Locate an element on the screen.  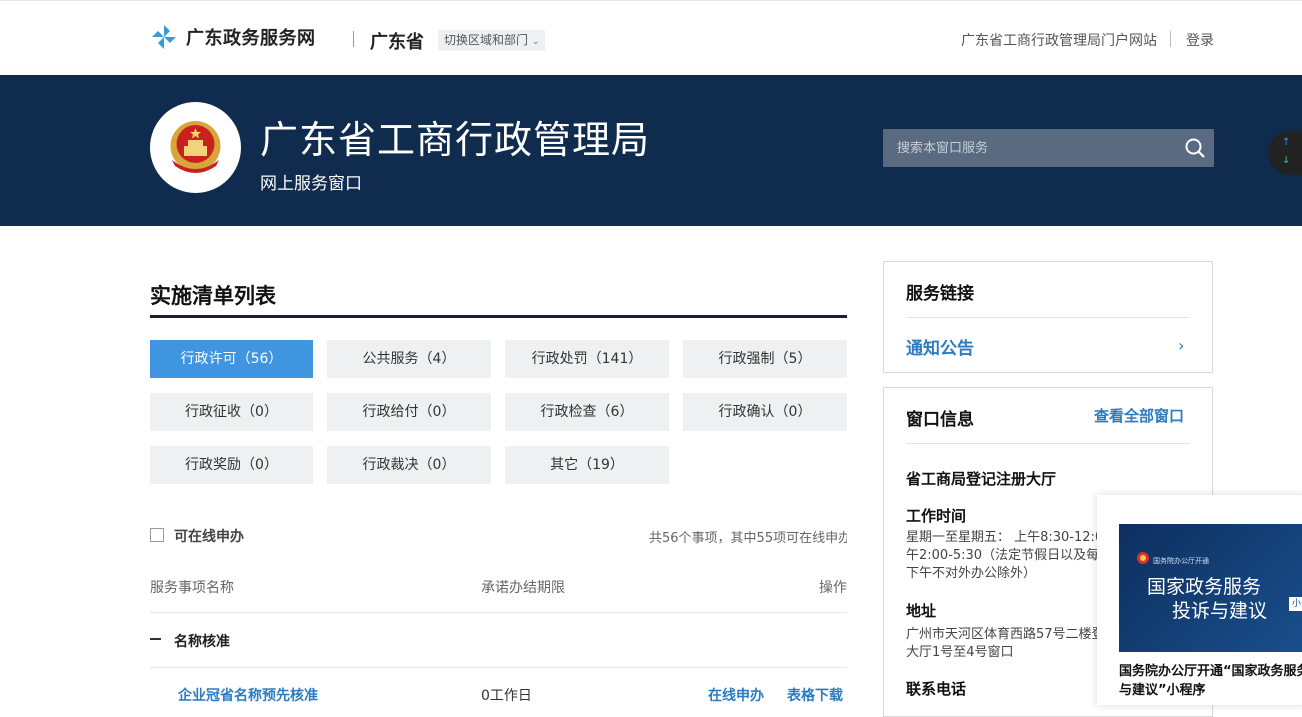
online-filter-label: 可在线申办 is located at coordinates (209, 536).